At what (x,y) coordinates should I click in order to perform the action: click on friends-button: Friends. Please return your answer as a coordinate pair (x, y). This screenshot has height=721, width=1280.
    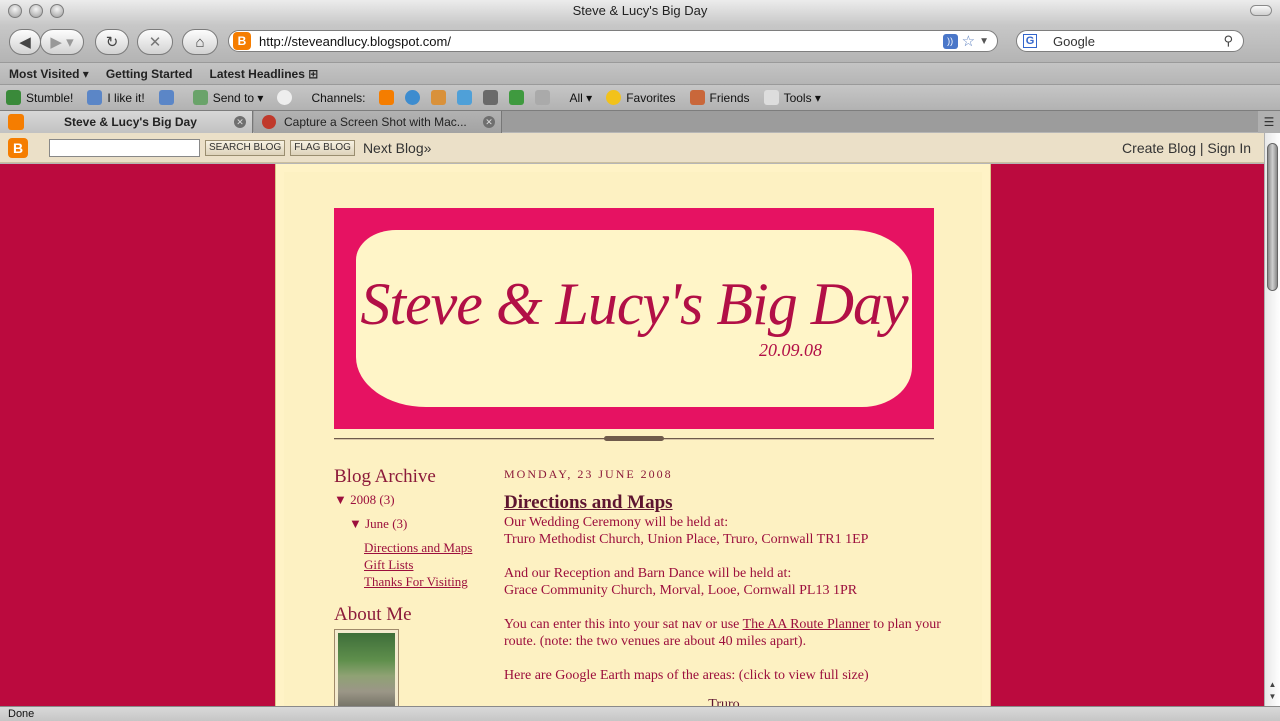
    Looking at the image, I should click on (719, 97).